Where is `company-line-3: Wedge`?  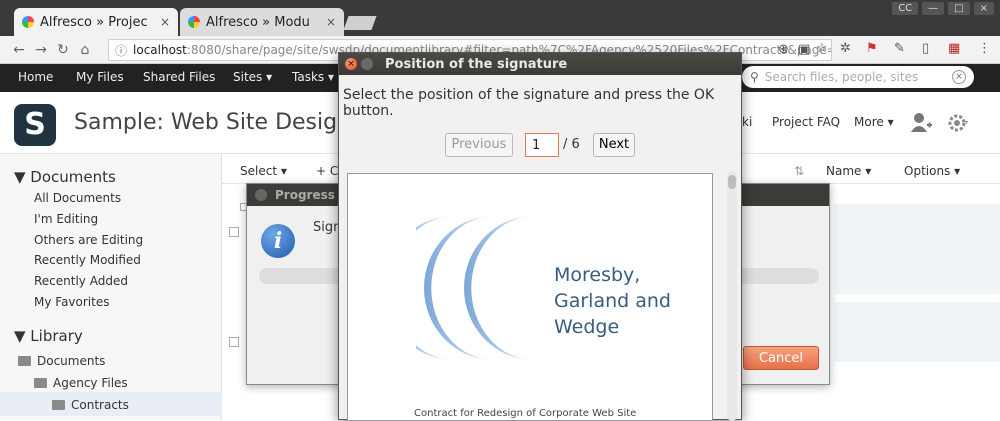 company-line-3: Wedge is located at coordinates (587, 327).